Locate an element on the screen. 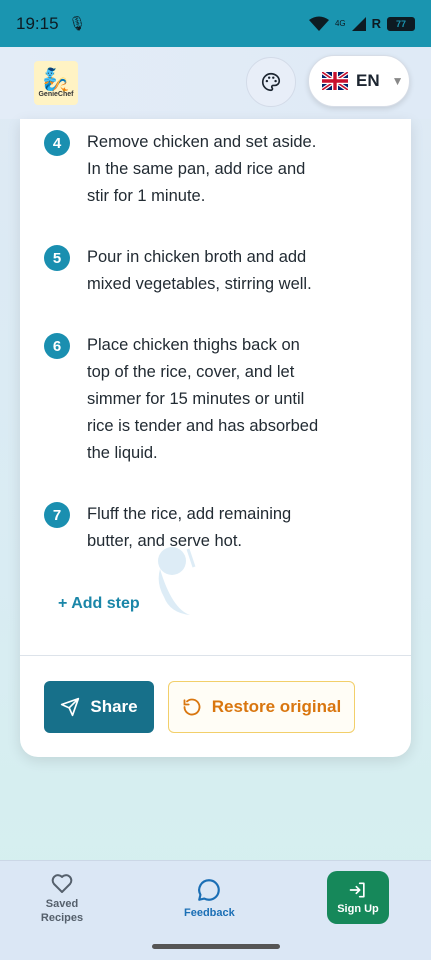 Image resolution: width=431 pixels, height=960 pixels. palette-icon is located at coordinates (271, 82).